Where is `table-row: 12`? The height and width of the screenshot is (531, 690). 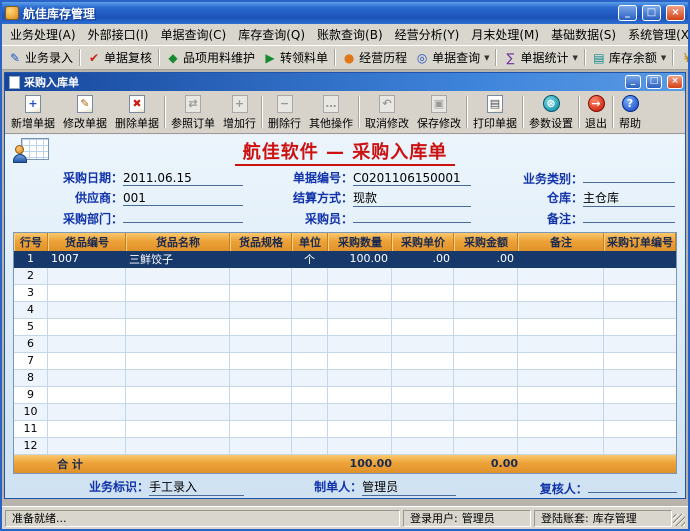 table-row: 12 is located at coordinates (345, 446).